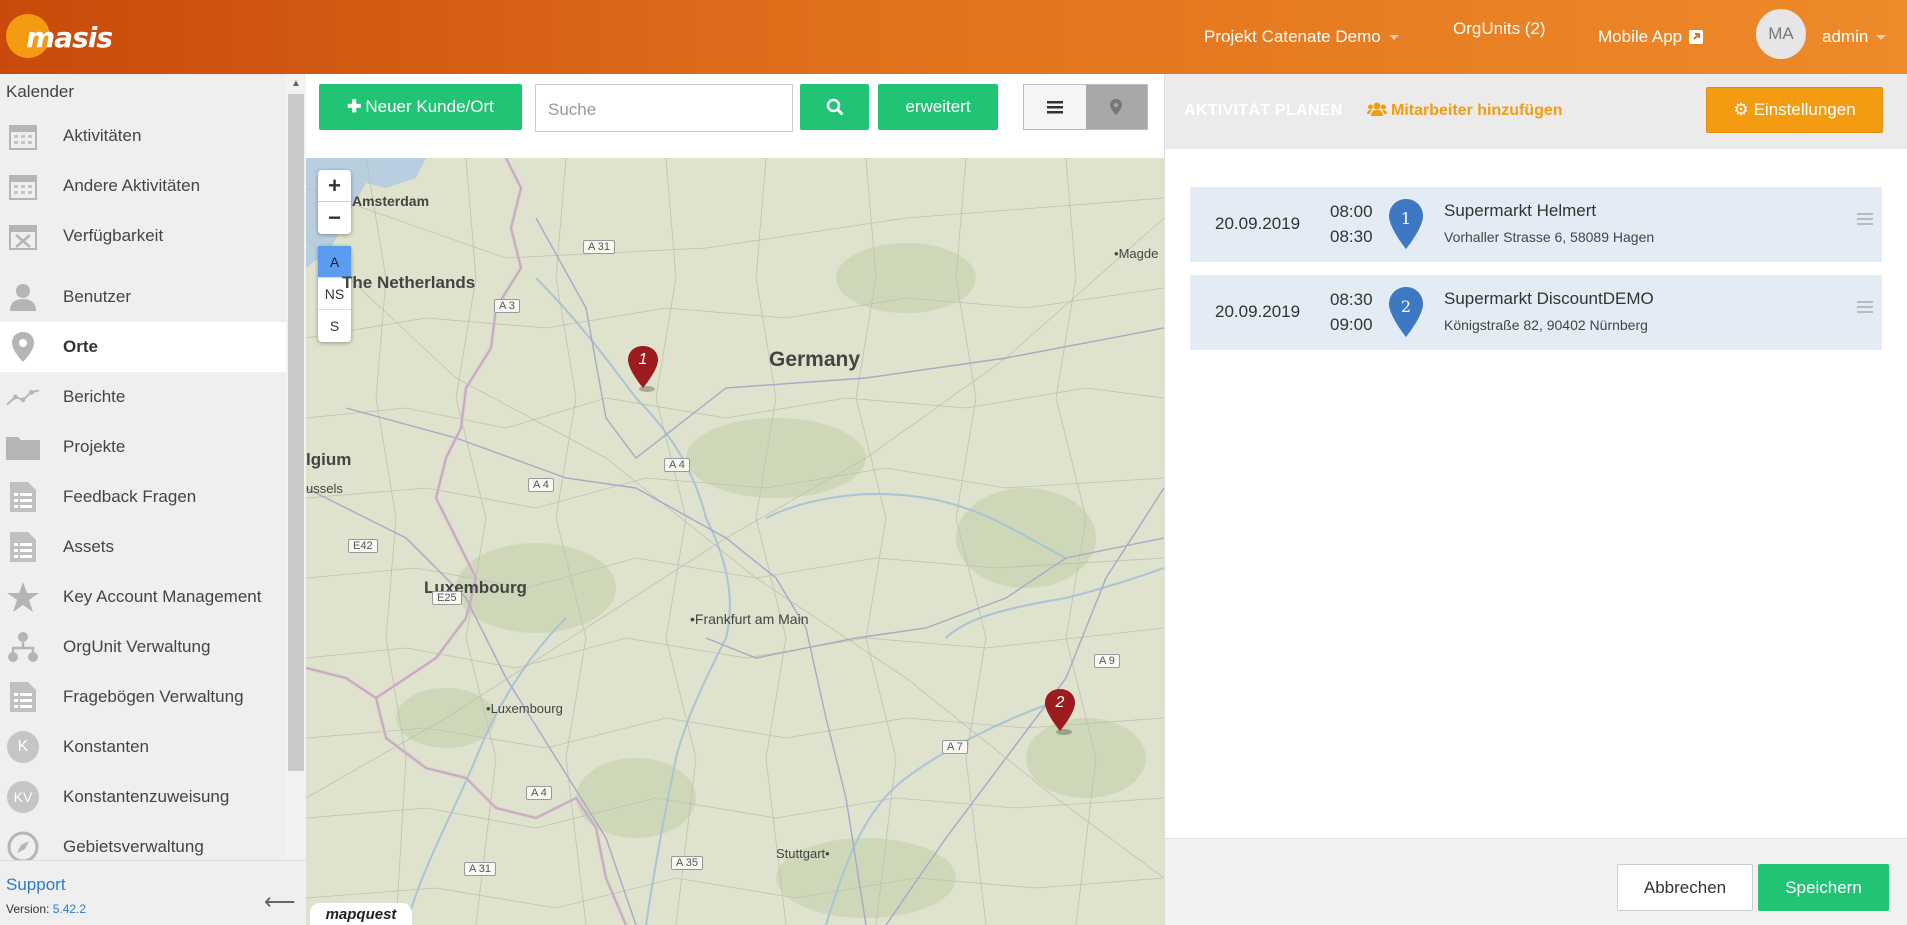 This screenshot has width=1907, height=925. What do you see at coordinates (143, 497) in the screenshot?
I see `sidebar-item-feedback-fragen: Feedback Fragen` at bounding box center [143, 497].